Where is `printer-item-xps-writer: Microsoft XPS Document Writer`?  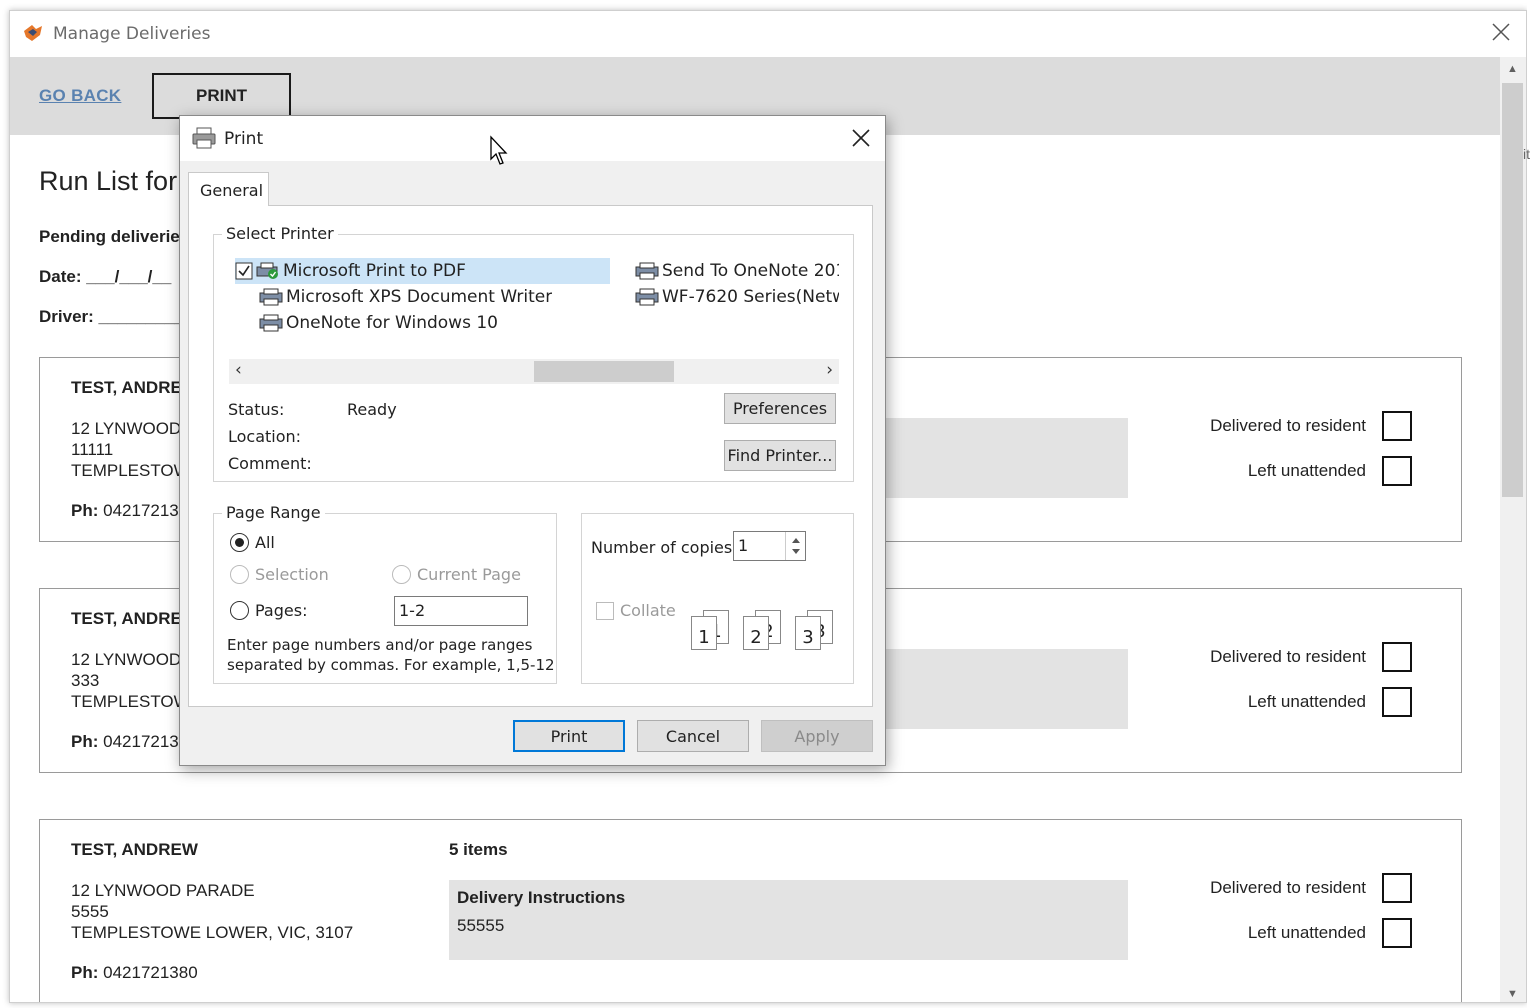
printer-item-xps-writer: Microsoft XPS Document Writer is located at coordinates (405, 297).